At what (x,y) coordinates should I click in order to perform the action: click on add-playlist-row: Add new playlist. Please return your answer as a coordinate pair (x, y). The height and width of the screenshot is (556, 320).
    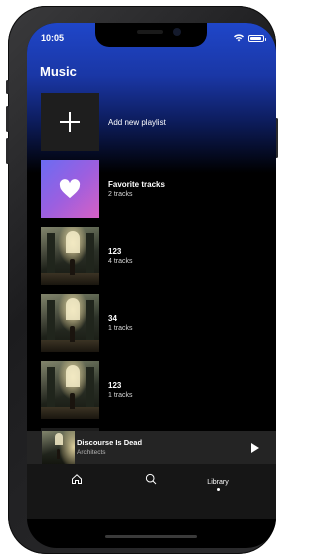
    Looking at the image, I should click on (146, 122).